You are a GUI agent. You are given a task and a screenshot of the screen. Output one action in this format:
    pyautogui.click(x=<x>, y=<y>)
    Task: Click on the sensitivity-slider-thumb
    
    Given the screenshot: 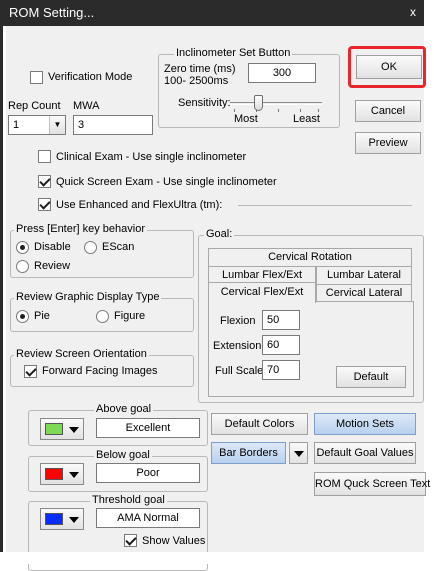 What is the action you would take?
    pyautogui.click(x=258, y=103)
    